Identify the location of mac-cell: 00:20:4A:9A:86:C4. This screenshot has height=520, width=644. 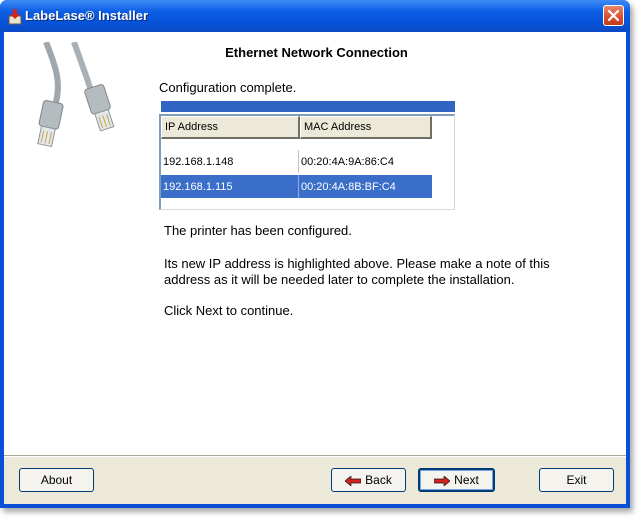
(347, 162).